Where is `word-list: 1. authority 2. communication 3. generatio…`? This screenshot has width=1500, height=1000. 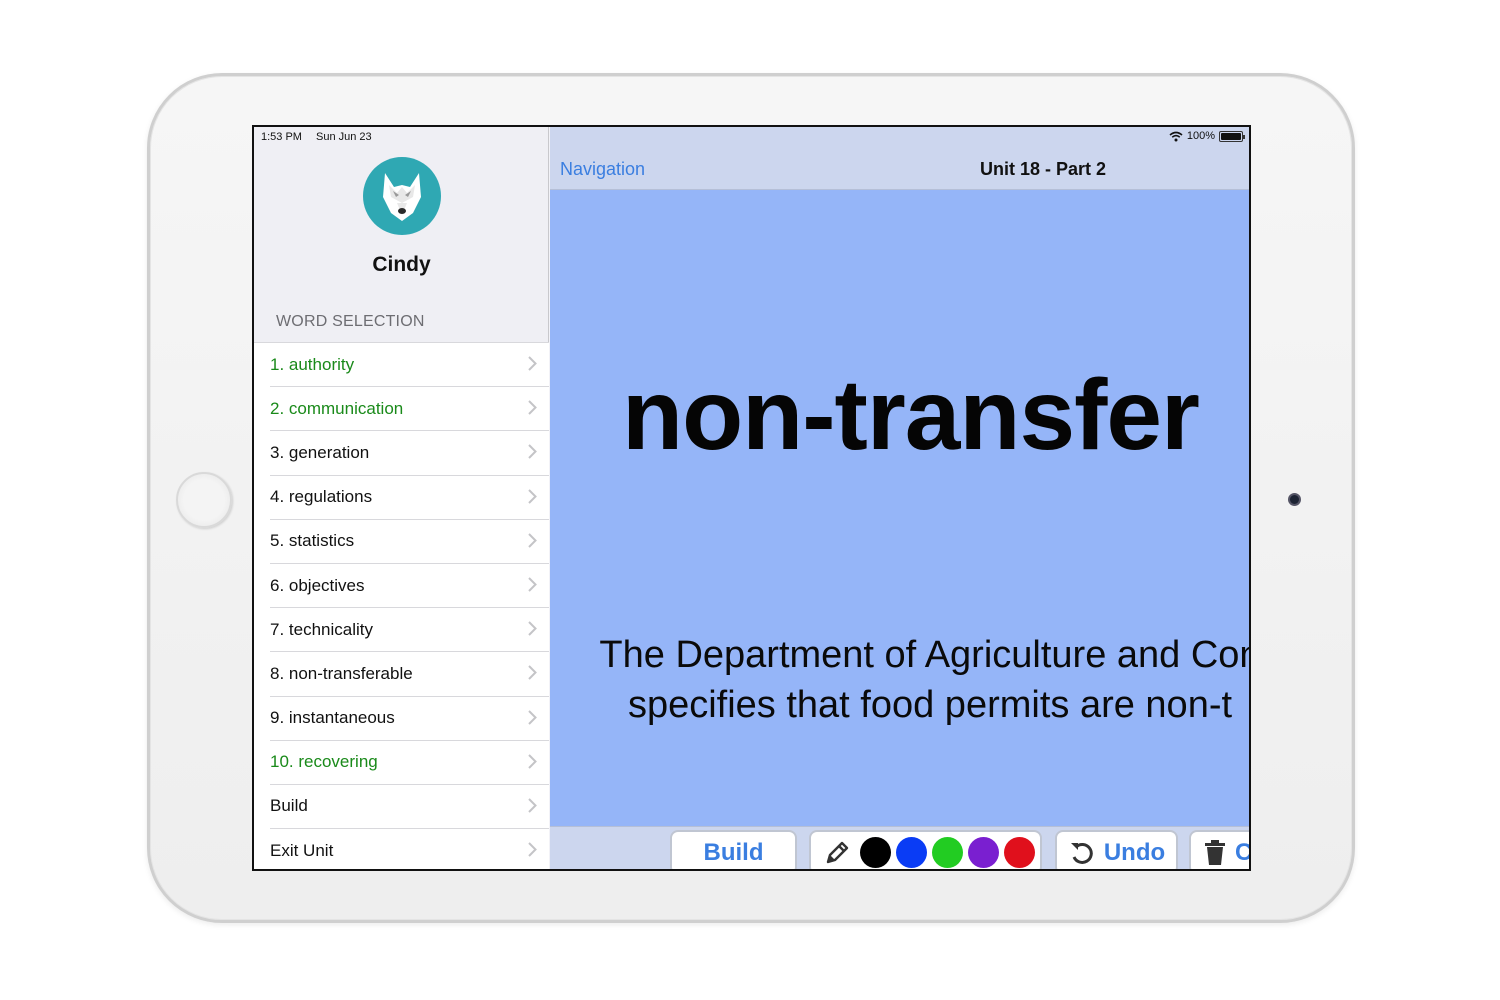
word-list: 1. authority 2. communication 3. generatio… is located at coordinates (401, 605).